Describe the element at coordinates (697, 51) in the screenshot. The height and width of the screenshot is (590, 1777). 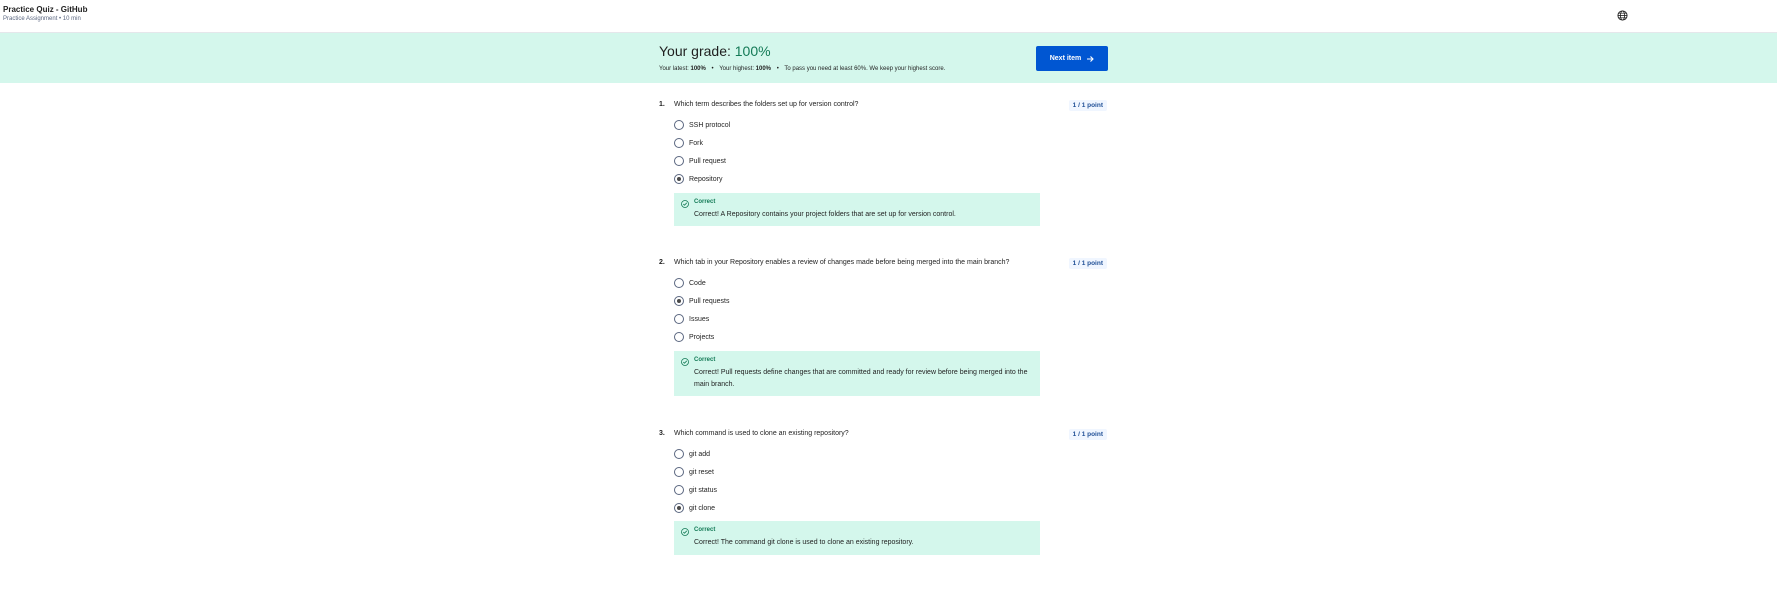
I see `grade-label: Your grade:` at that location.